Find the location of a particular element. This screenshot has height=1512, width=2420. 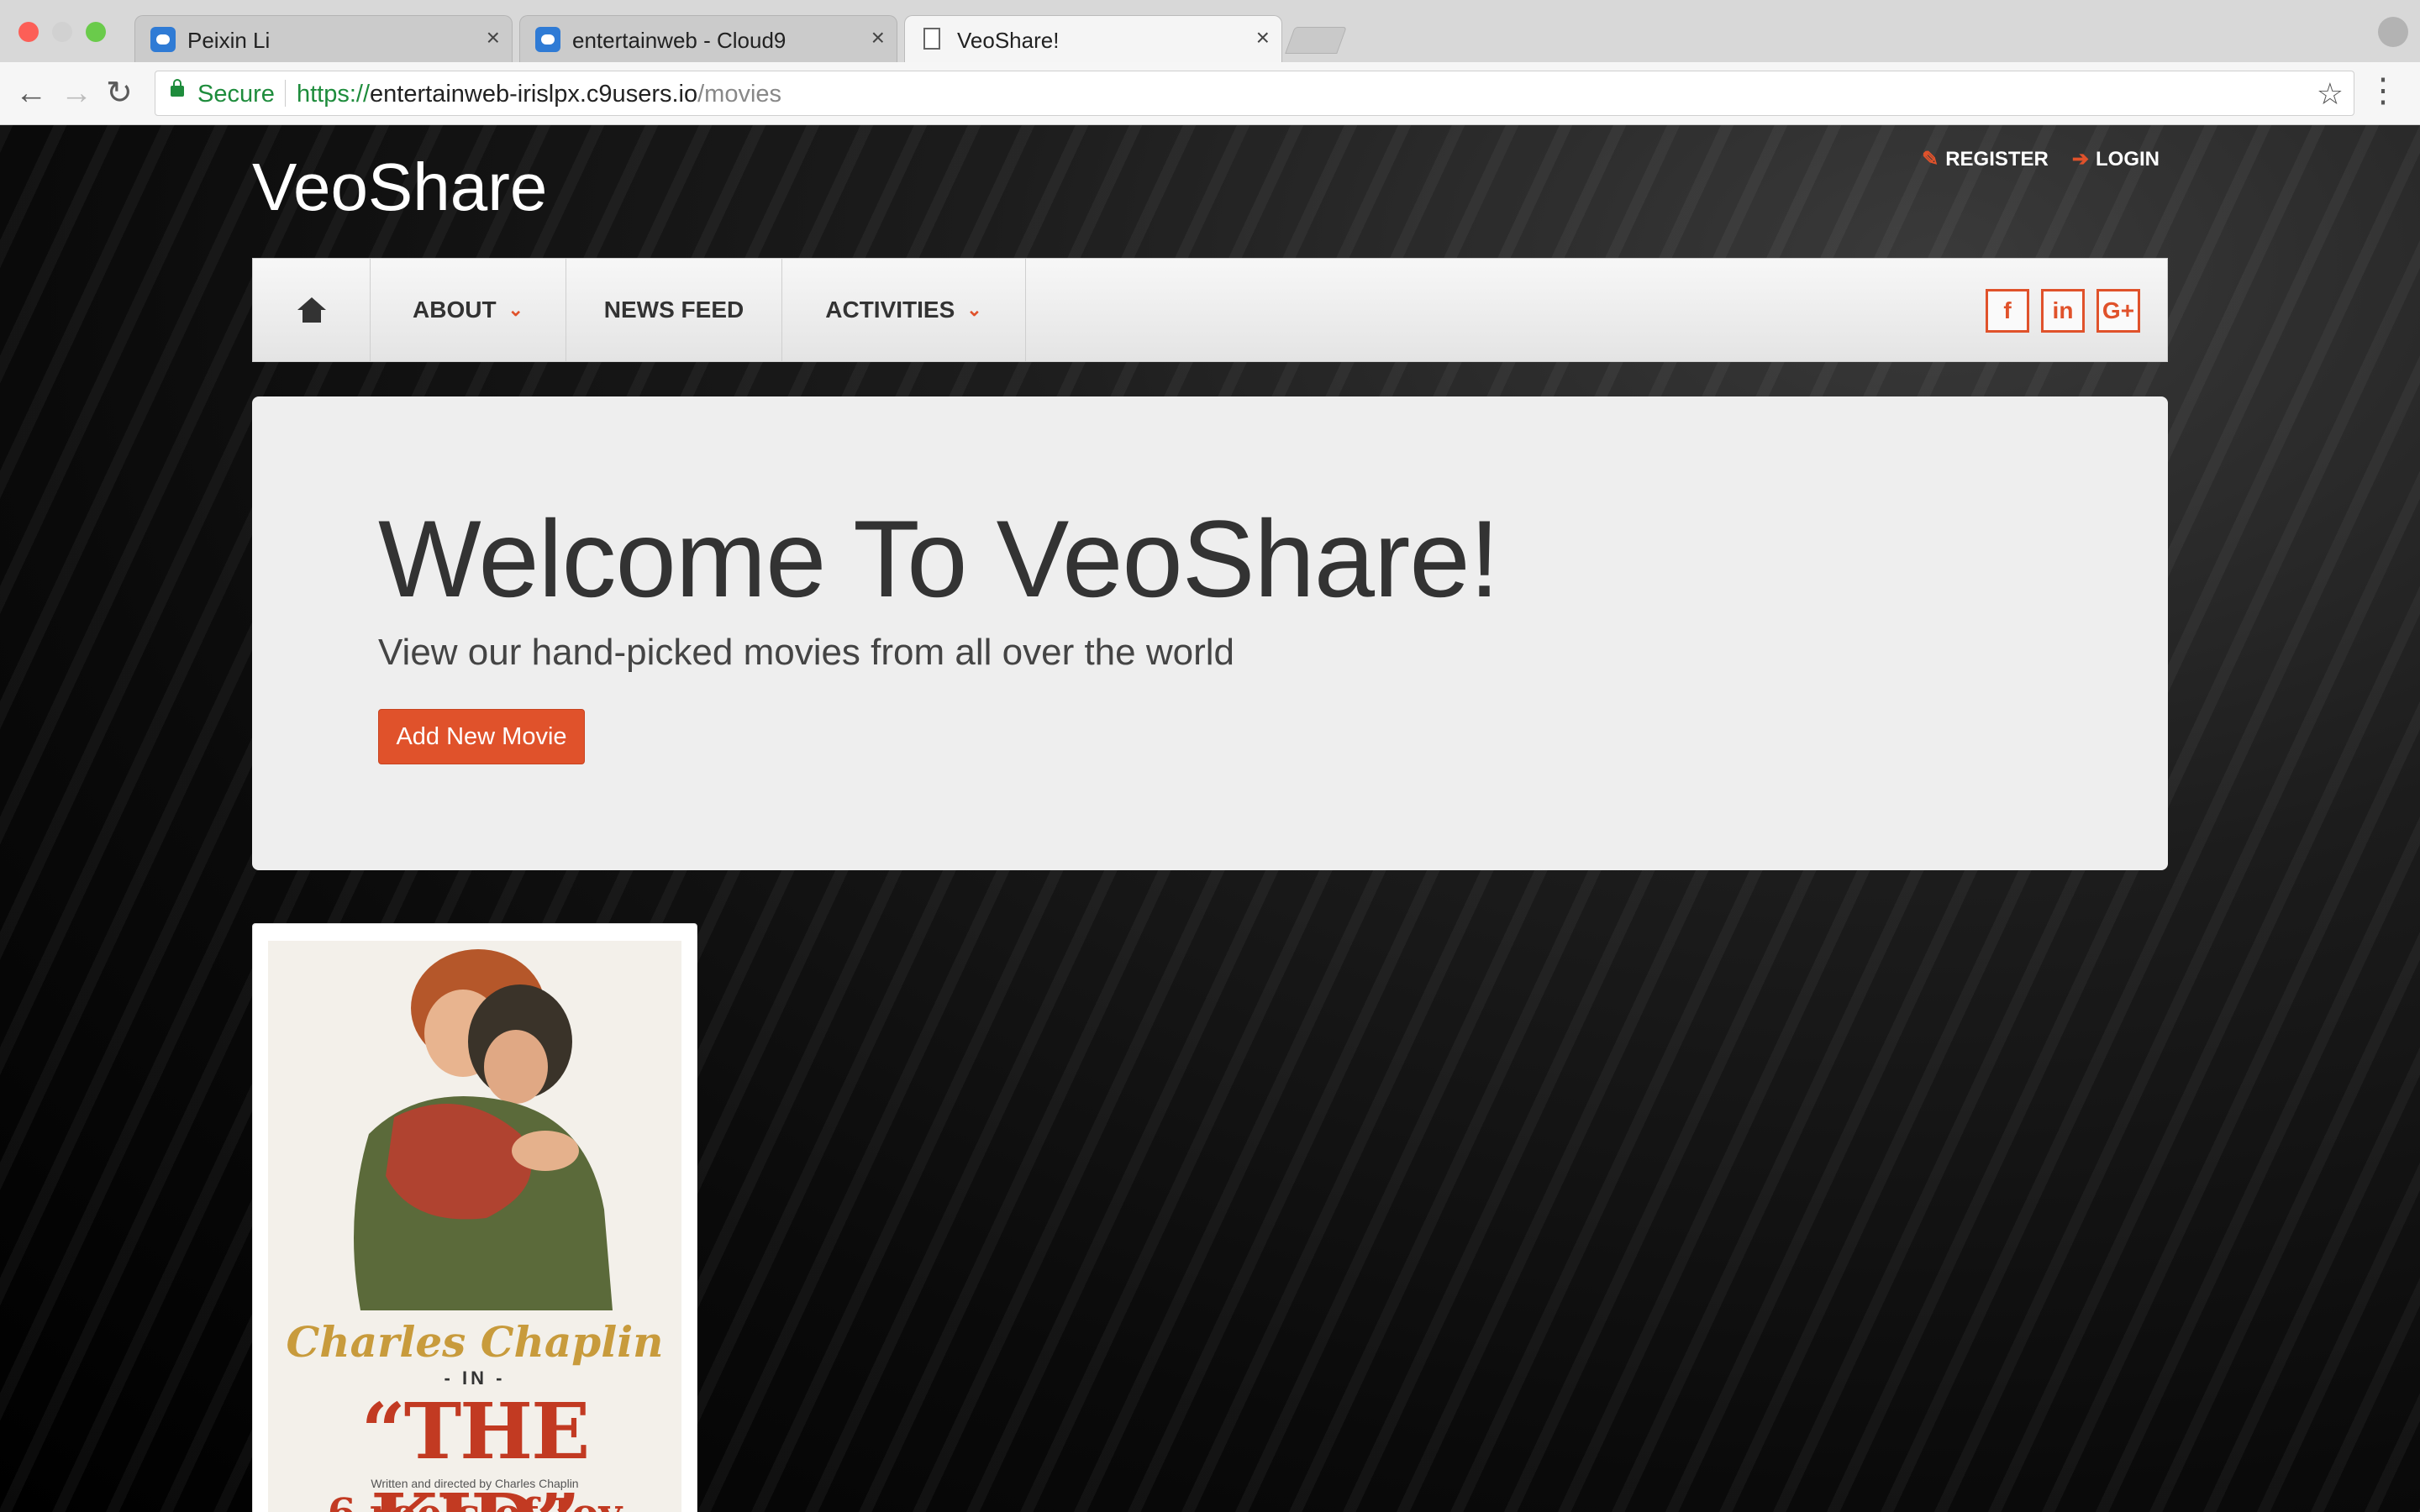

google-plus-icon: G+ is located at coordinates (2118, 311).